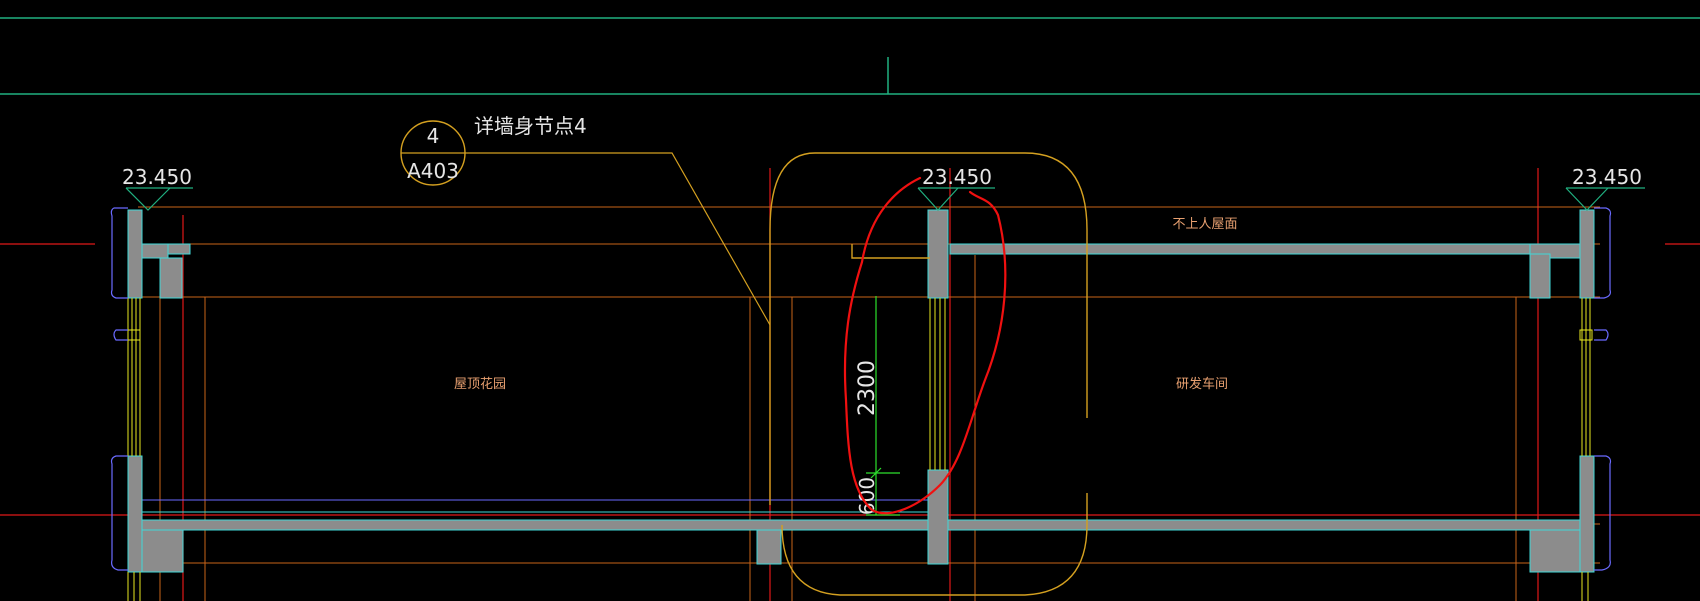 This screenshot has height=601, width=1700. I want to click on roof-beam-right, so click(1540, 276).